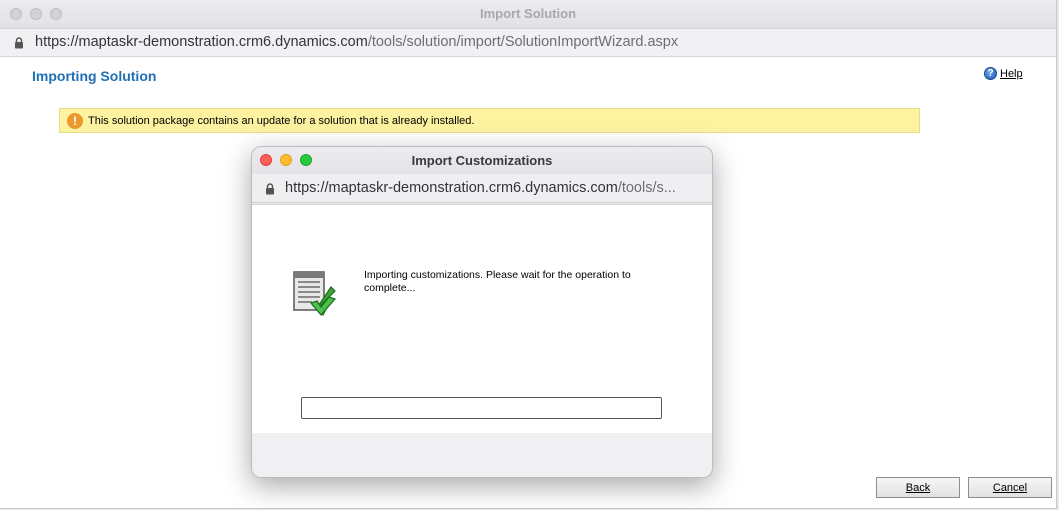  What do you see at coordinates (1011, 73) in the screenshot?
I see `help-label: Help` at bounding box center [1011, 73].